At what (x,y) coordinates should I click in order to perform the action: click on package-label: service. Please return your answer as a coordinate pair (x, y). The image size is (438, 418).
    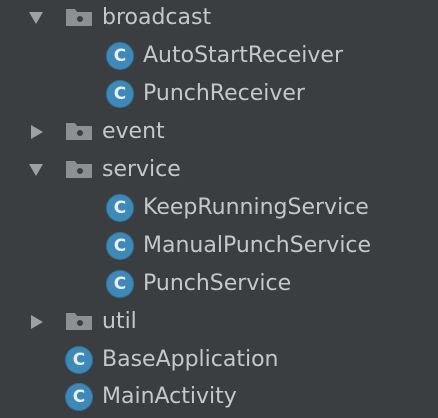
    Looking at the image, I should click on (141, 169).